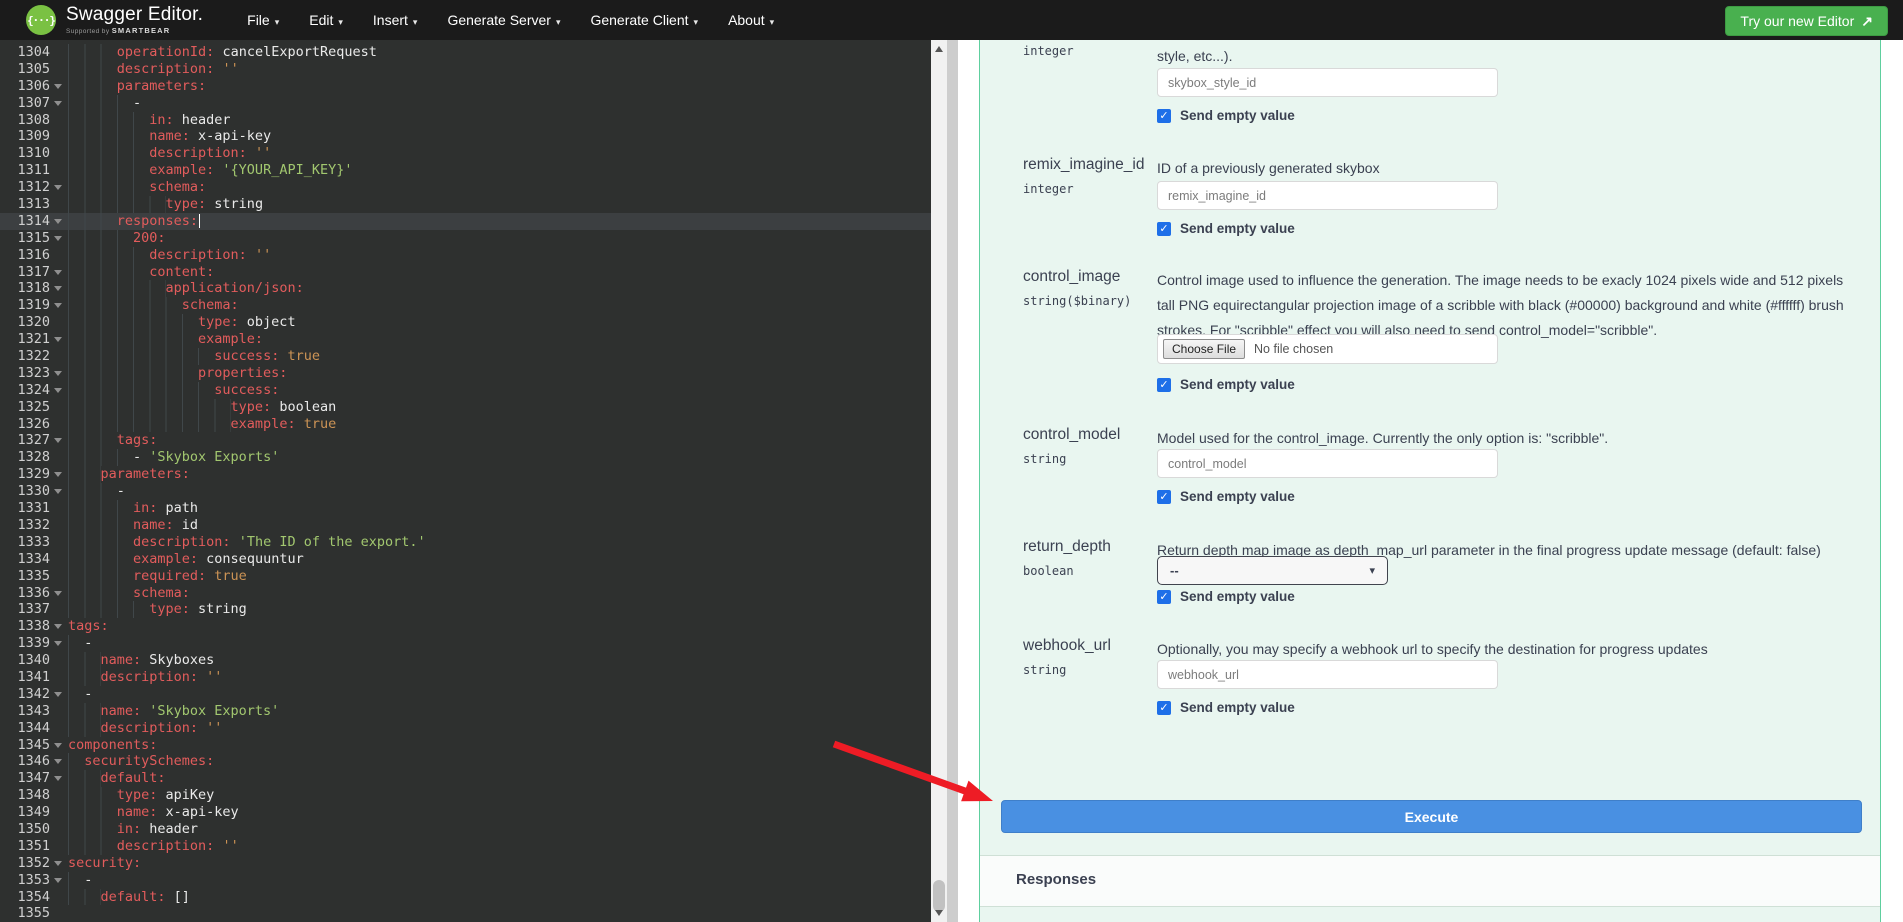 Image resolution: width=1903 pixels, height=922 pixels. What do you see at coordinates (465, 69) in the screenshot?
I see `editor-line-1305: 1305 description: ''` at bounding box center [465, 69].